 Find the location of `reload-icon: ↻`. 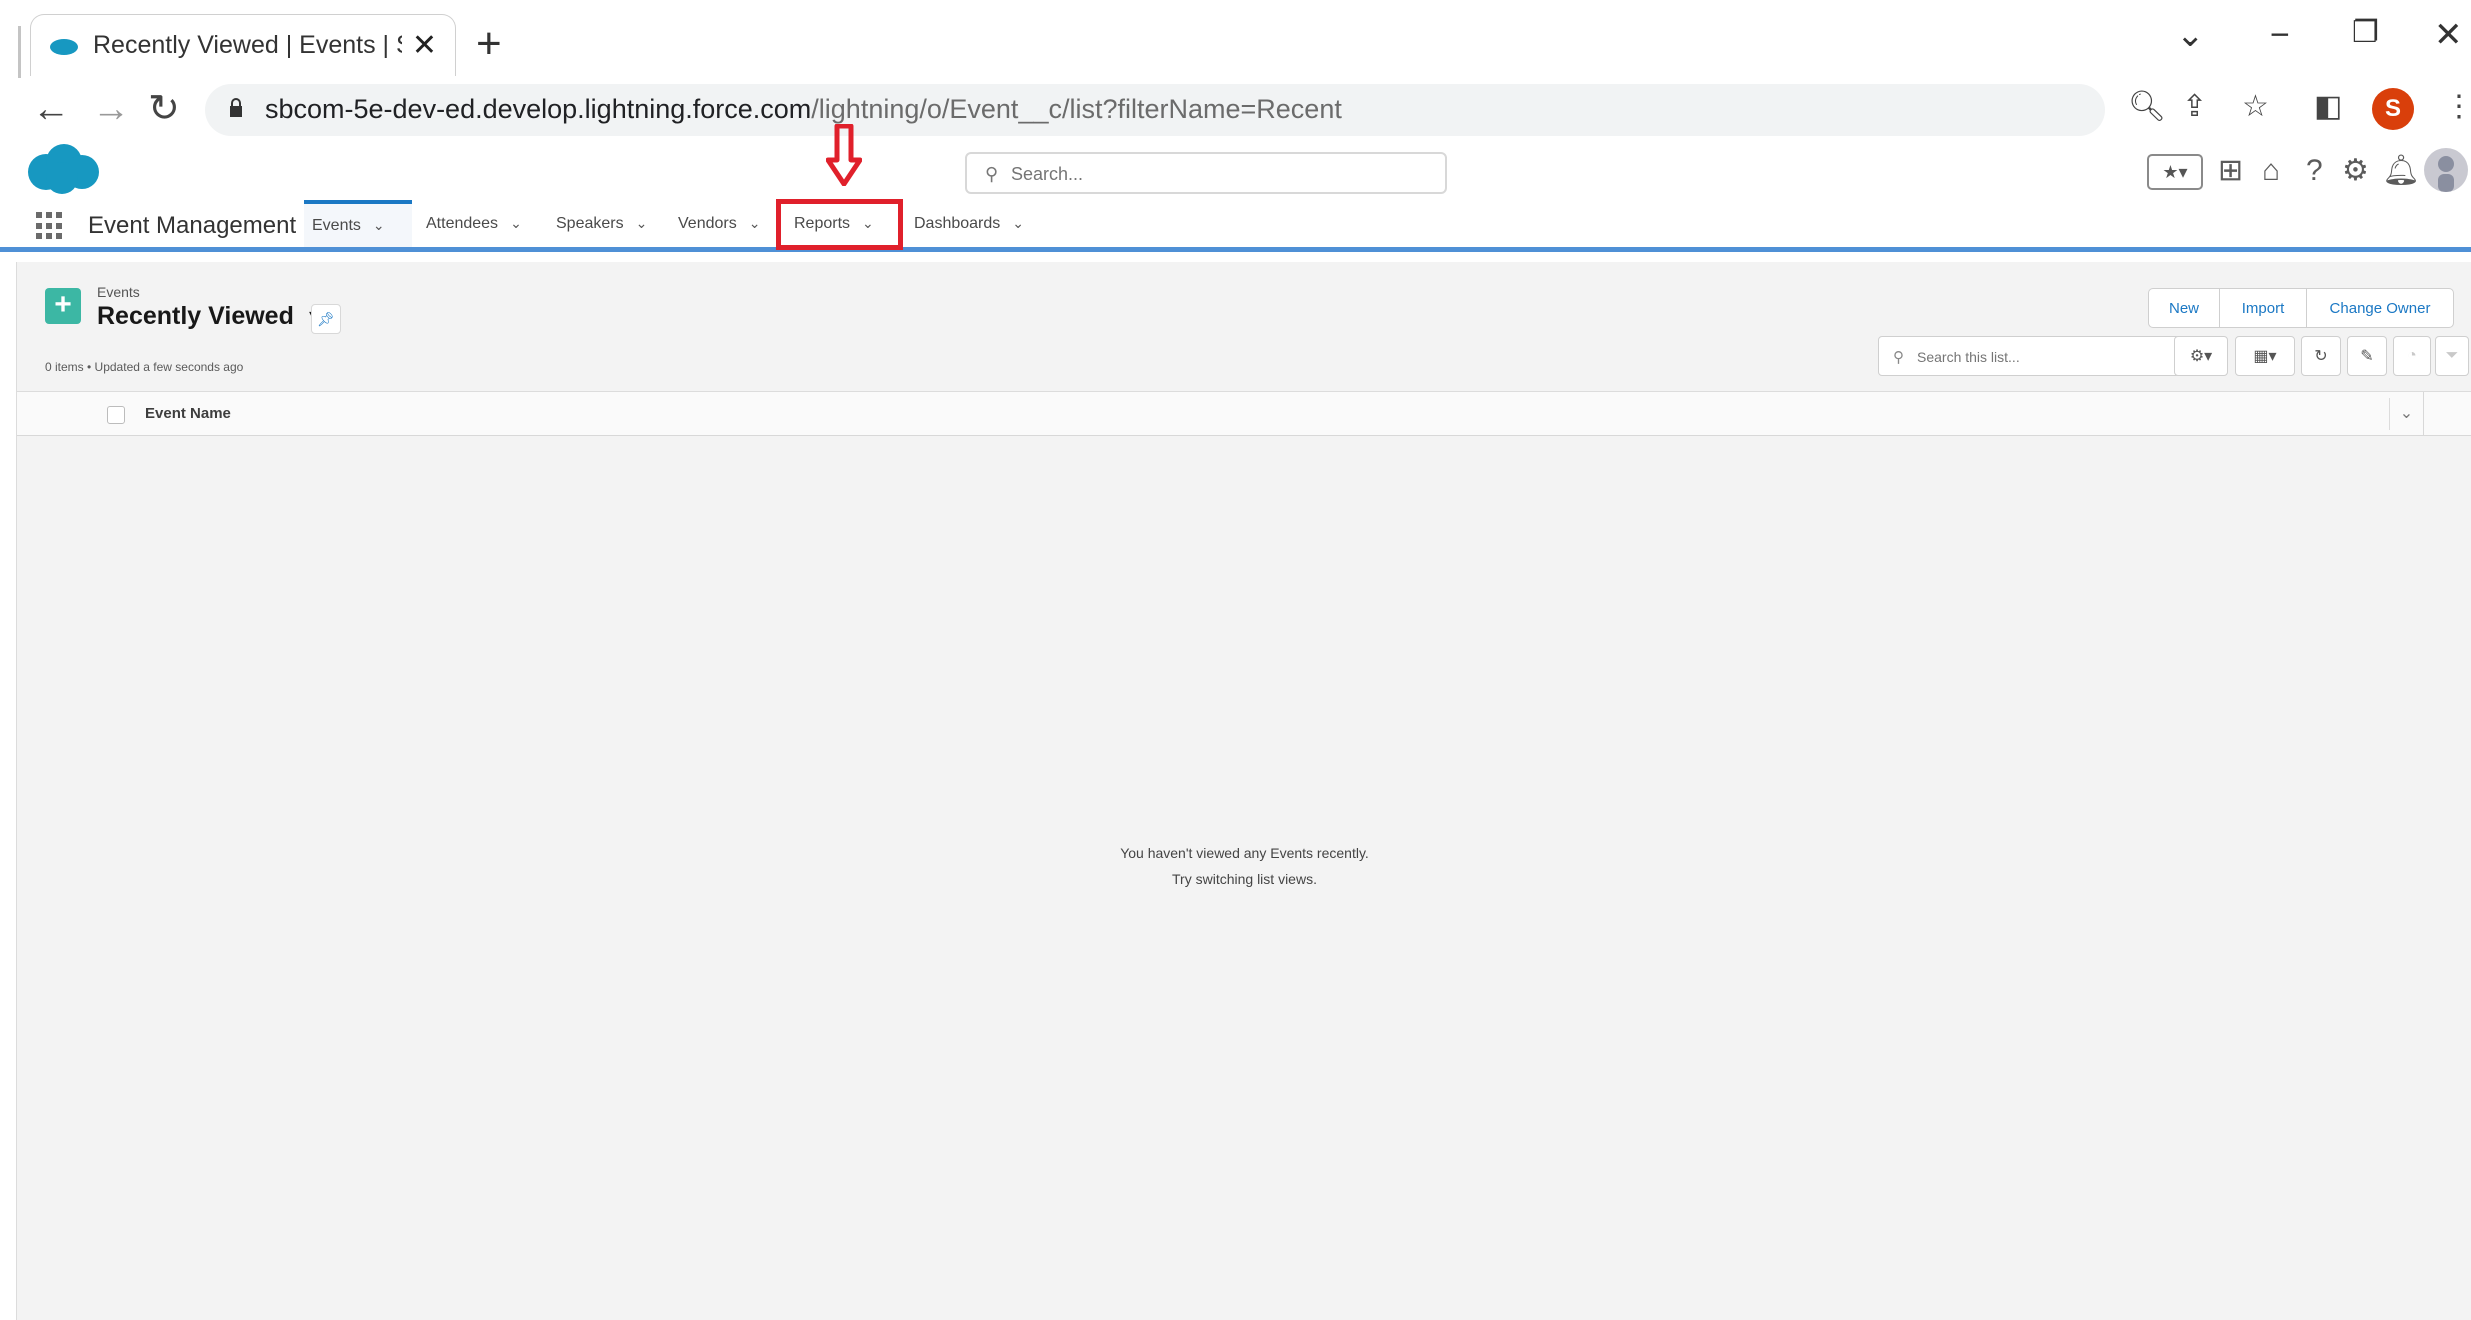

reload-icon: ↻ is located at coordinates (164, 109).